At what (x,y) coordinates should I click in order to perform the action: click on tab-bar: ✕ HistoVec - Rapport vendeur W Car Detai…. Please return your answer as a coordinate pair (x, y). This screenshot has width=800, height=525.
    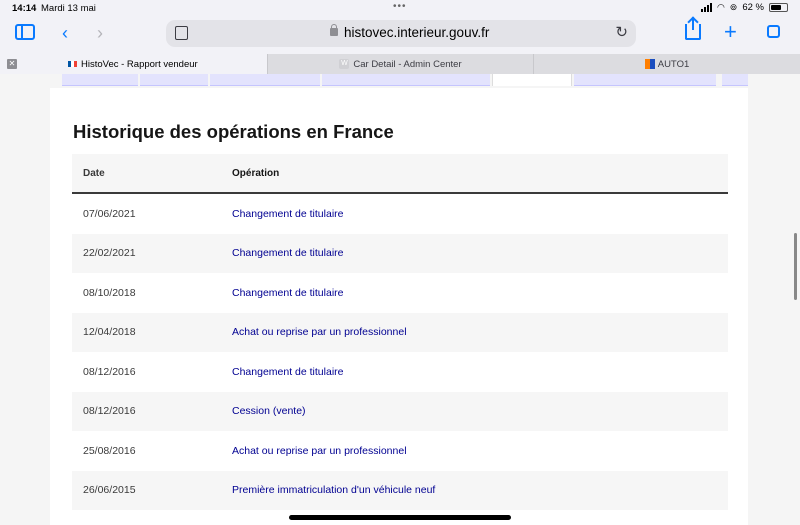
    Looking at the image, I should click on (400, 64).